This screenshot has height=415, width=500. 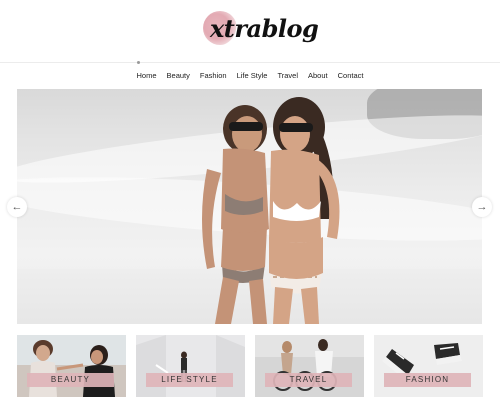 What do you see at coordinates (318, 76) in the screenshot?
I see `nav-item-about: About` at bounding box center [318, 76].